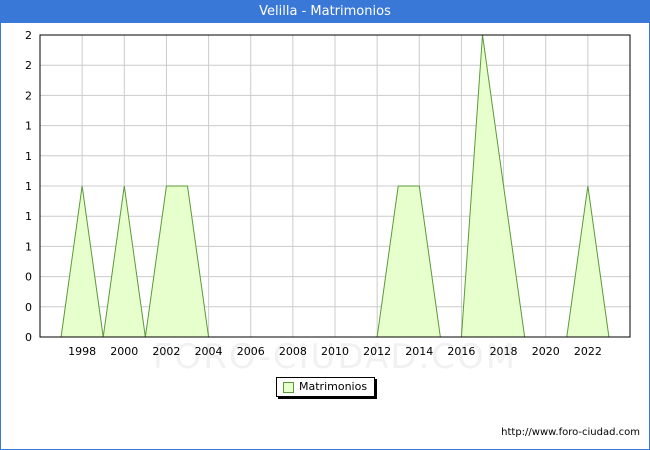  Describe the element at coordinates (209, 351) in the screenshot. I see `x-tick-label: 2004` at that location.